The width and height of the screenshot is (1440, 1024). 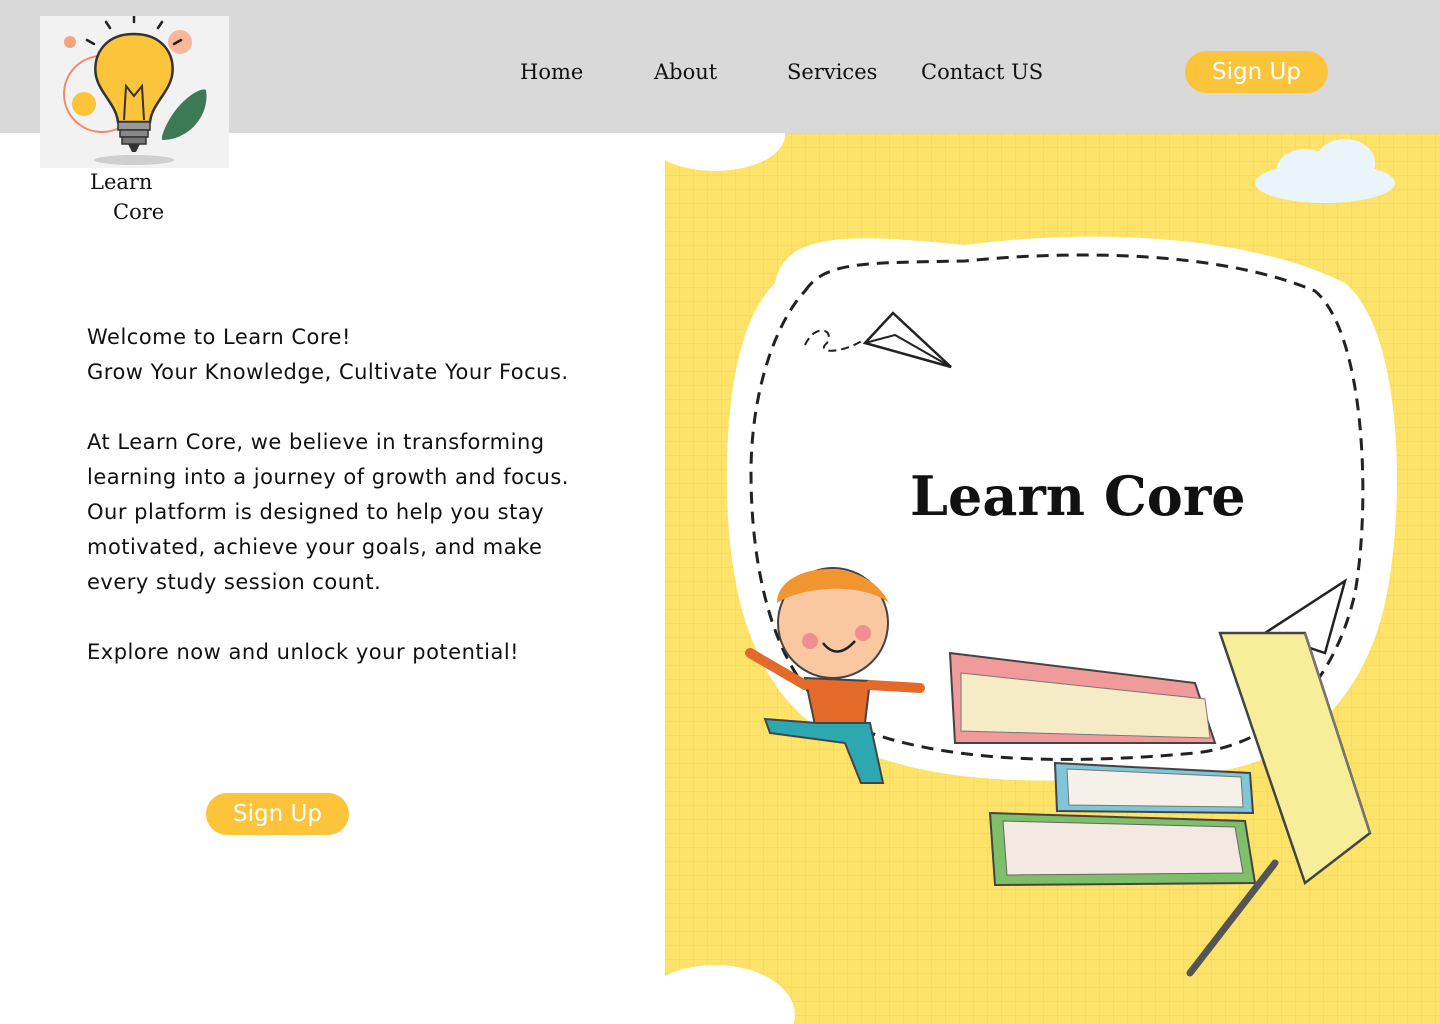 I want to click on nav-services: Services, so click(x=832, y=72).